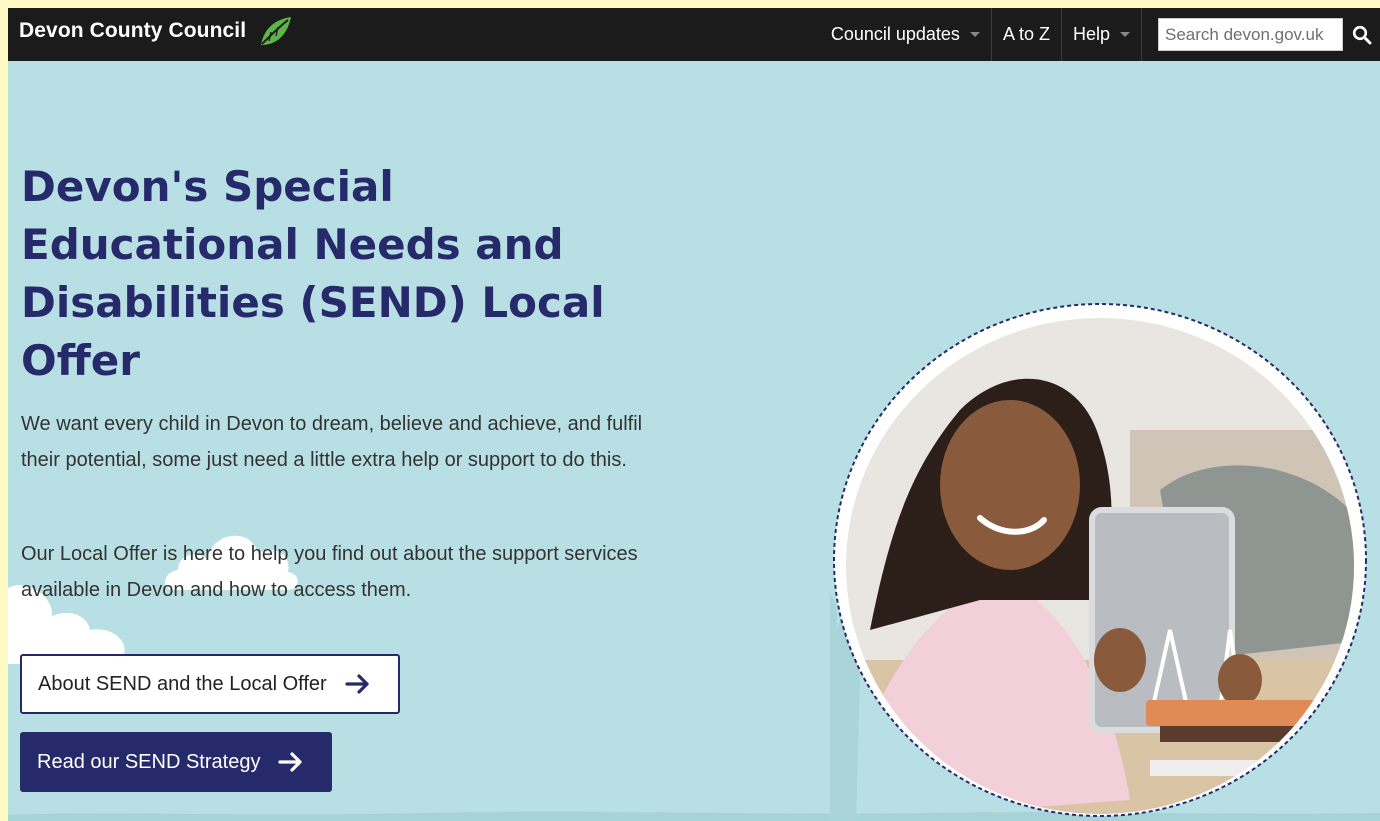 The image size is (1380, 821). I want to click on search-button, so click(1361, 34).